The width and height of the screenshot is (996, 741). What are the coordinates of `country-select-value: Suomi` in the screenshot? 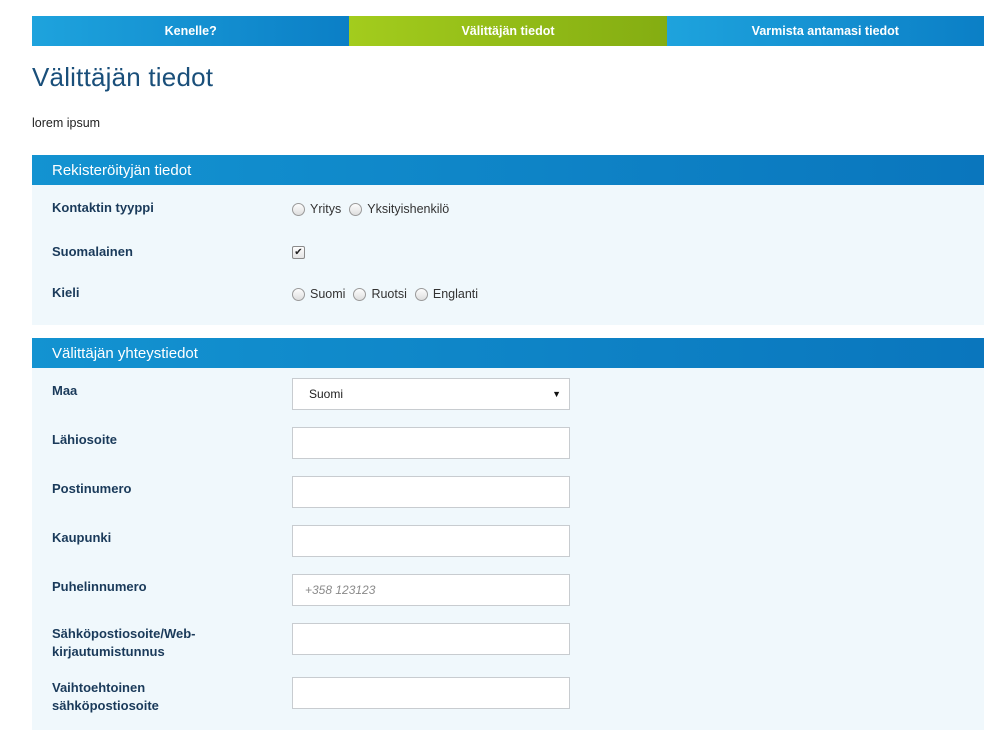 It's located at (326, 394).